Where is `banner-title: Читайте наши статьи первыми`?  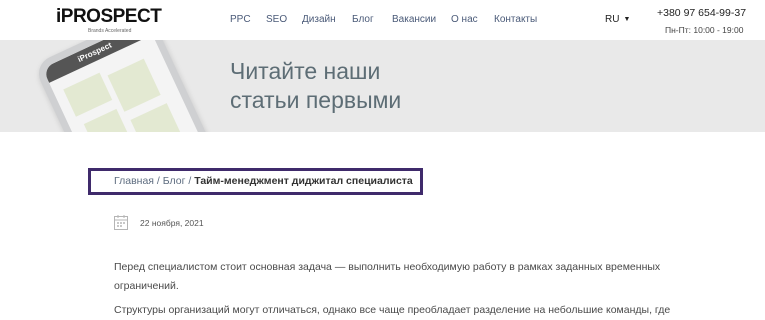 banner-title: Читайте наши статьи первыми is located at coordinates (316, 85).